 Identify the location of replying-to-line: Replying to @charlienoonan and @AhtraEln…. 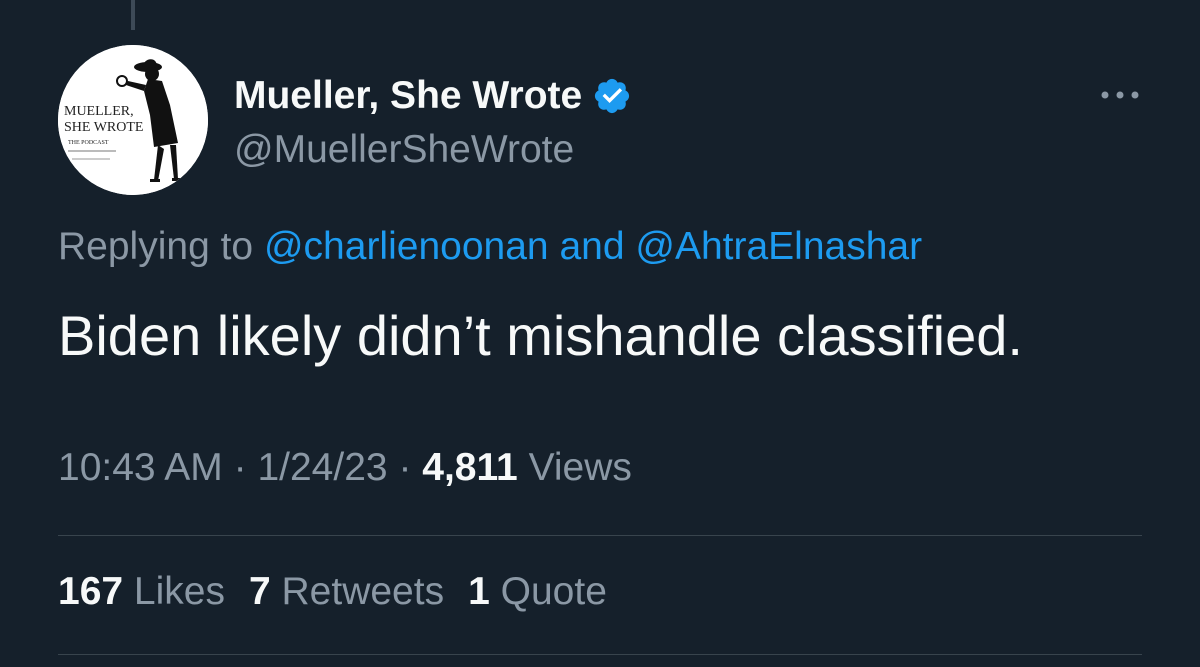
(490, 247).